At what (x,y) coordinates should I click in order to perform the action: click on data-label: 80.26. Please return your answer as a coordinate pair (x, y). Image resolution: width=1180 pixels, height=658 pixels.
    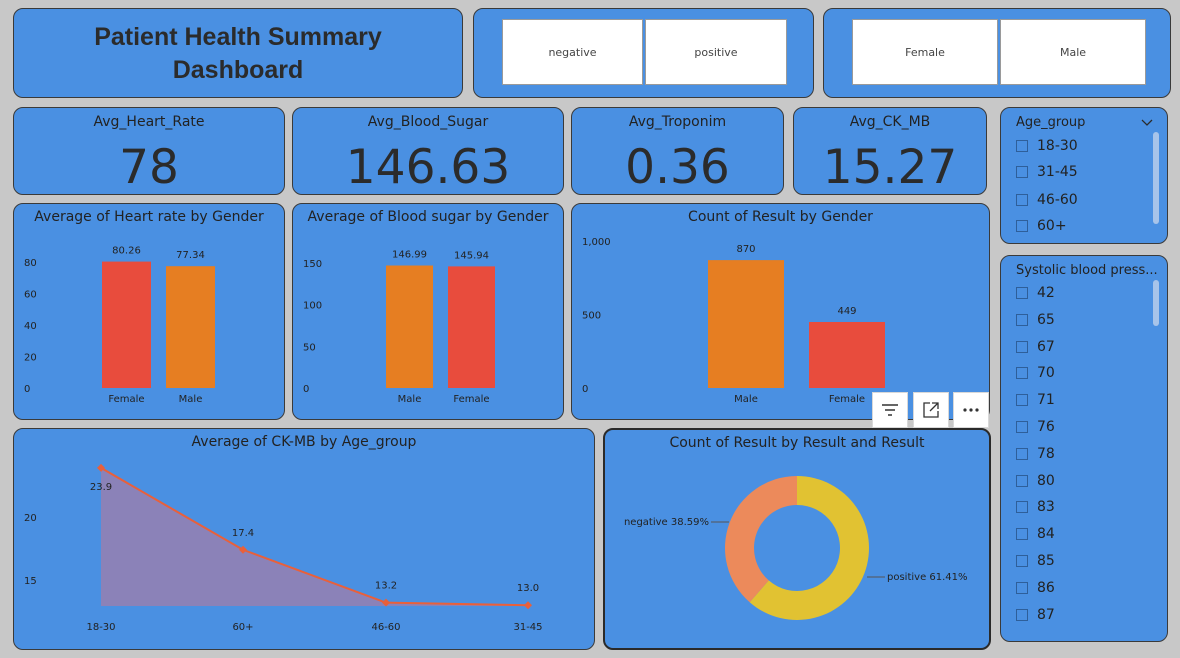
    Looking at the image, I should click on (126, 251).